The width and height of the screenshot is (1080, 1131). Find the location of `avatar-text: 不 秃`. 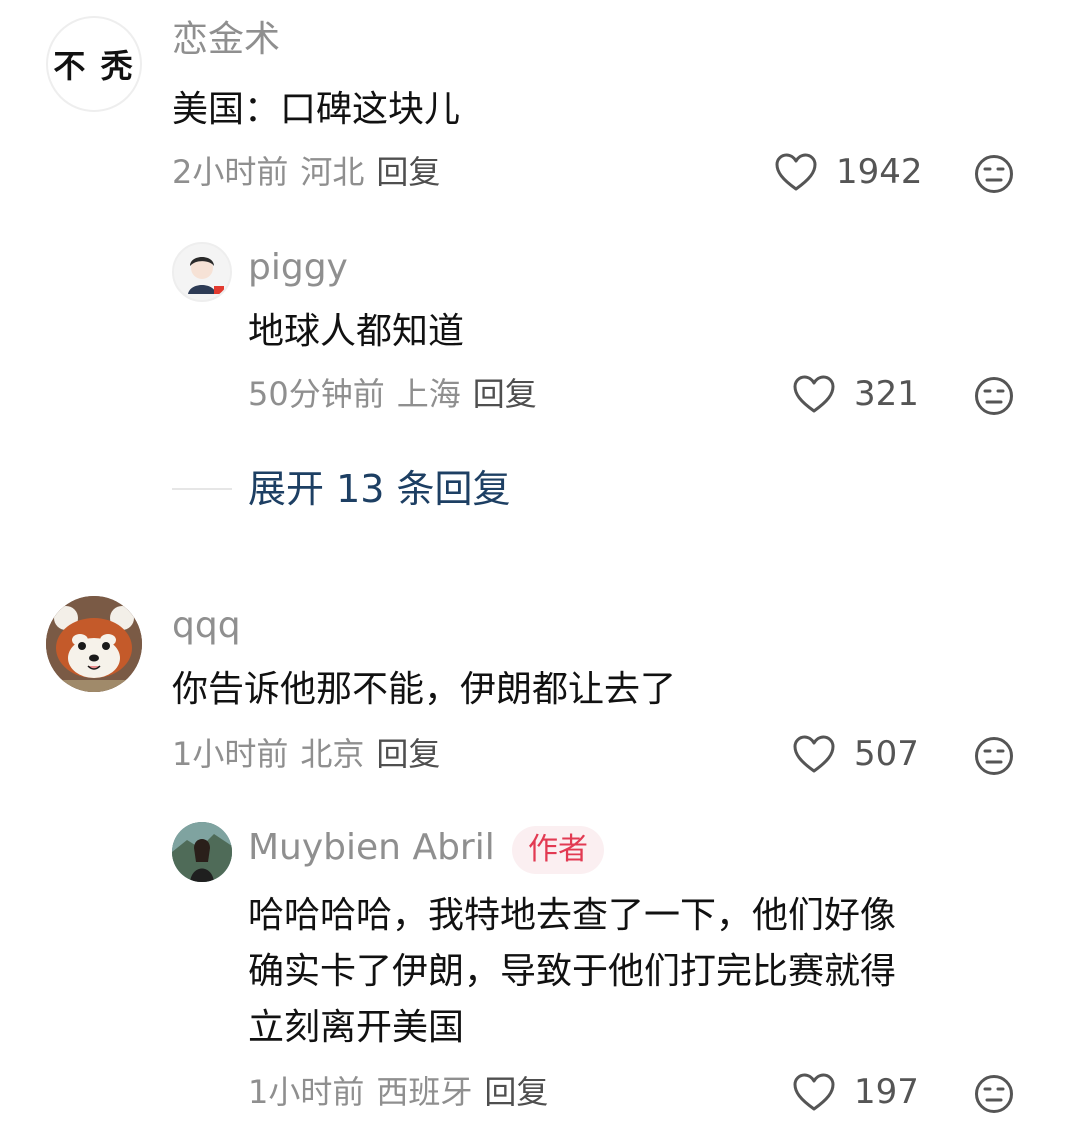

avatar-text: 不 秃 is located at coordinates (94, 66).